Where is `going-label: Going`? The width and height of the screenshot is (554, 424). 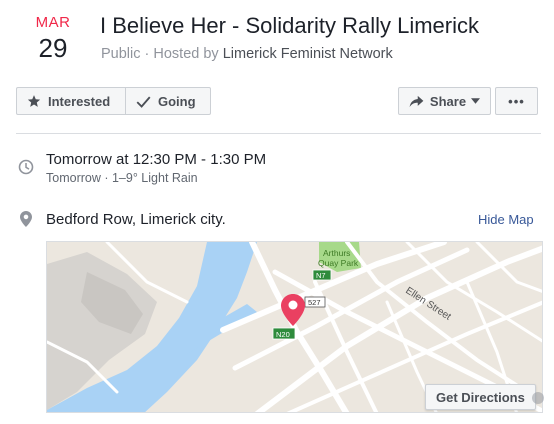
going-label: Going is located at coordinates (177, 101).